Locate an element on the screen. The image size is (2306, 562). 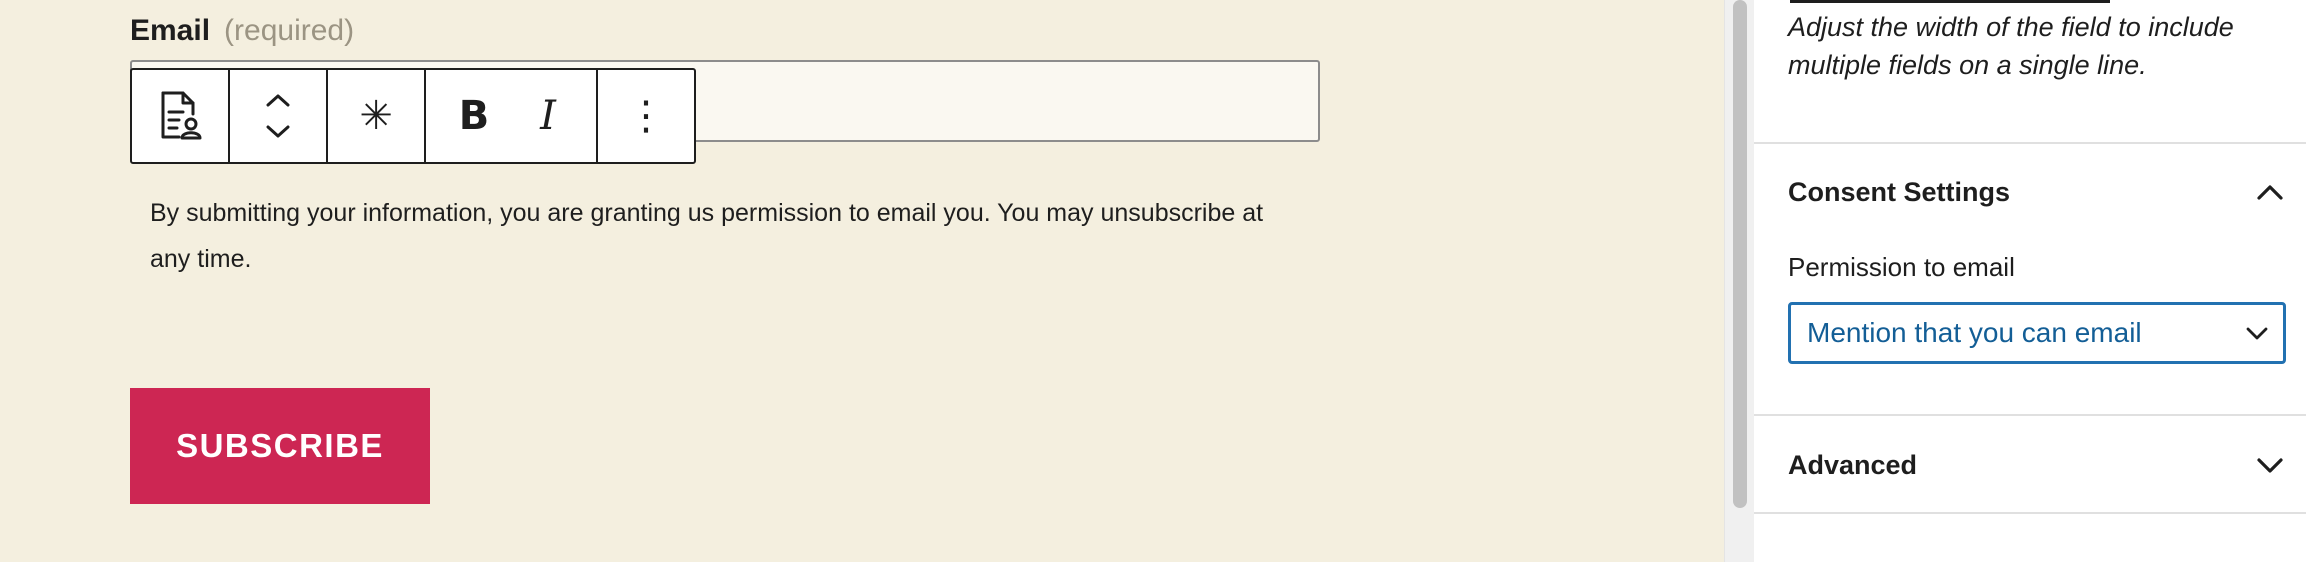
required-asterisk-button: ✳ is located at coordinates (376, 116).